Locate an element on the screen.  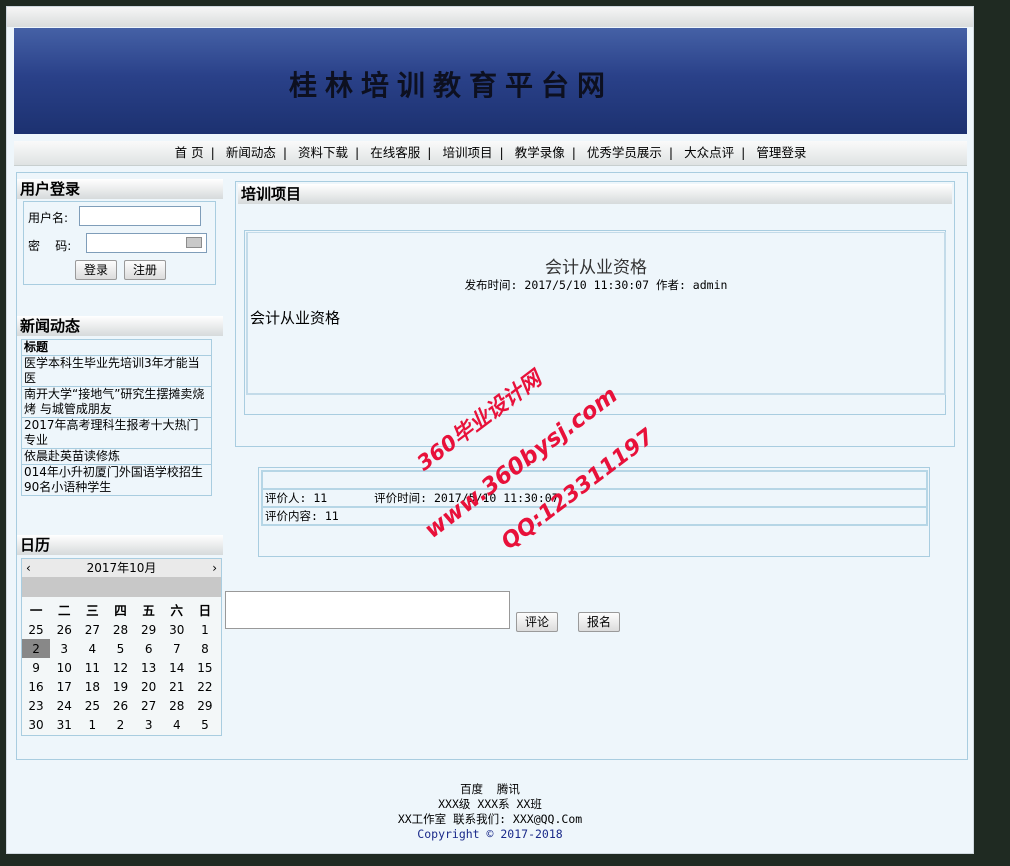
news-col-header: 标题 is located at coordinates (116, 347).